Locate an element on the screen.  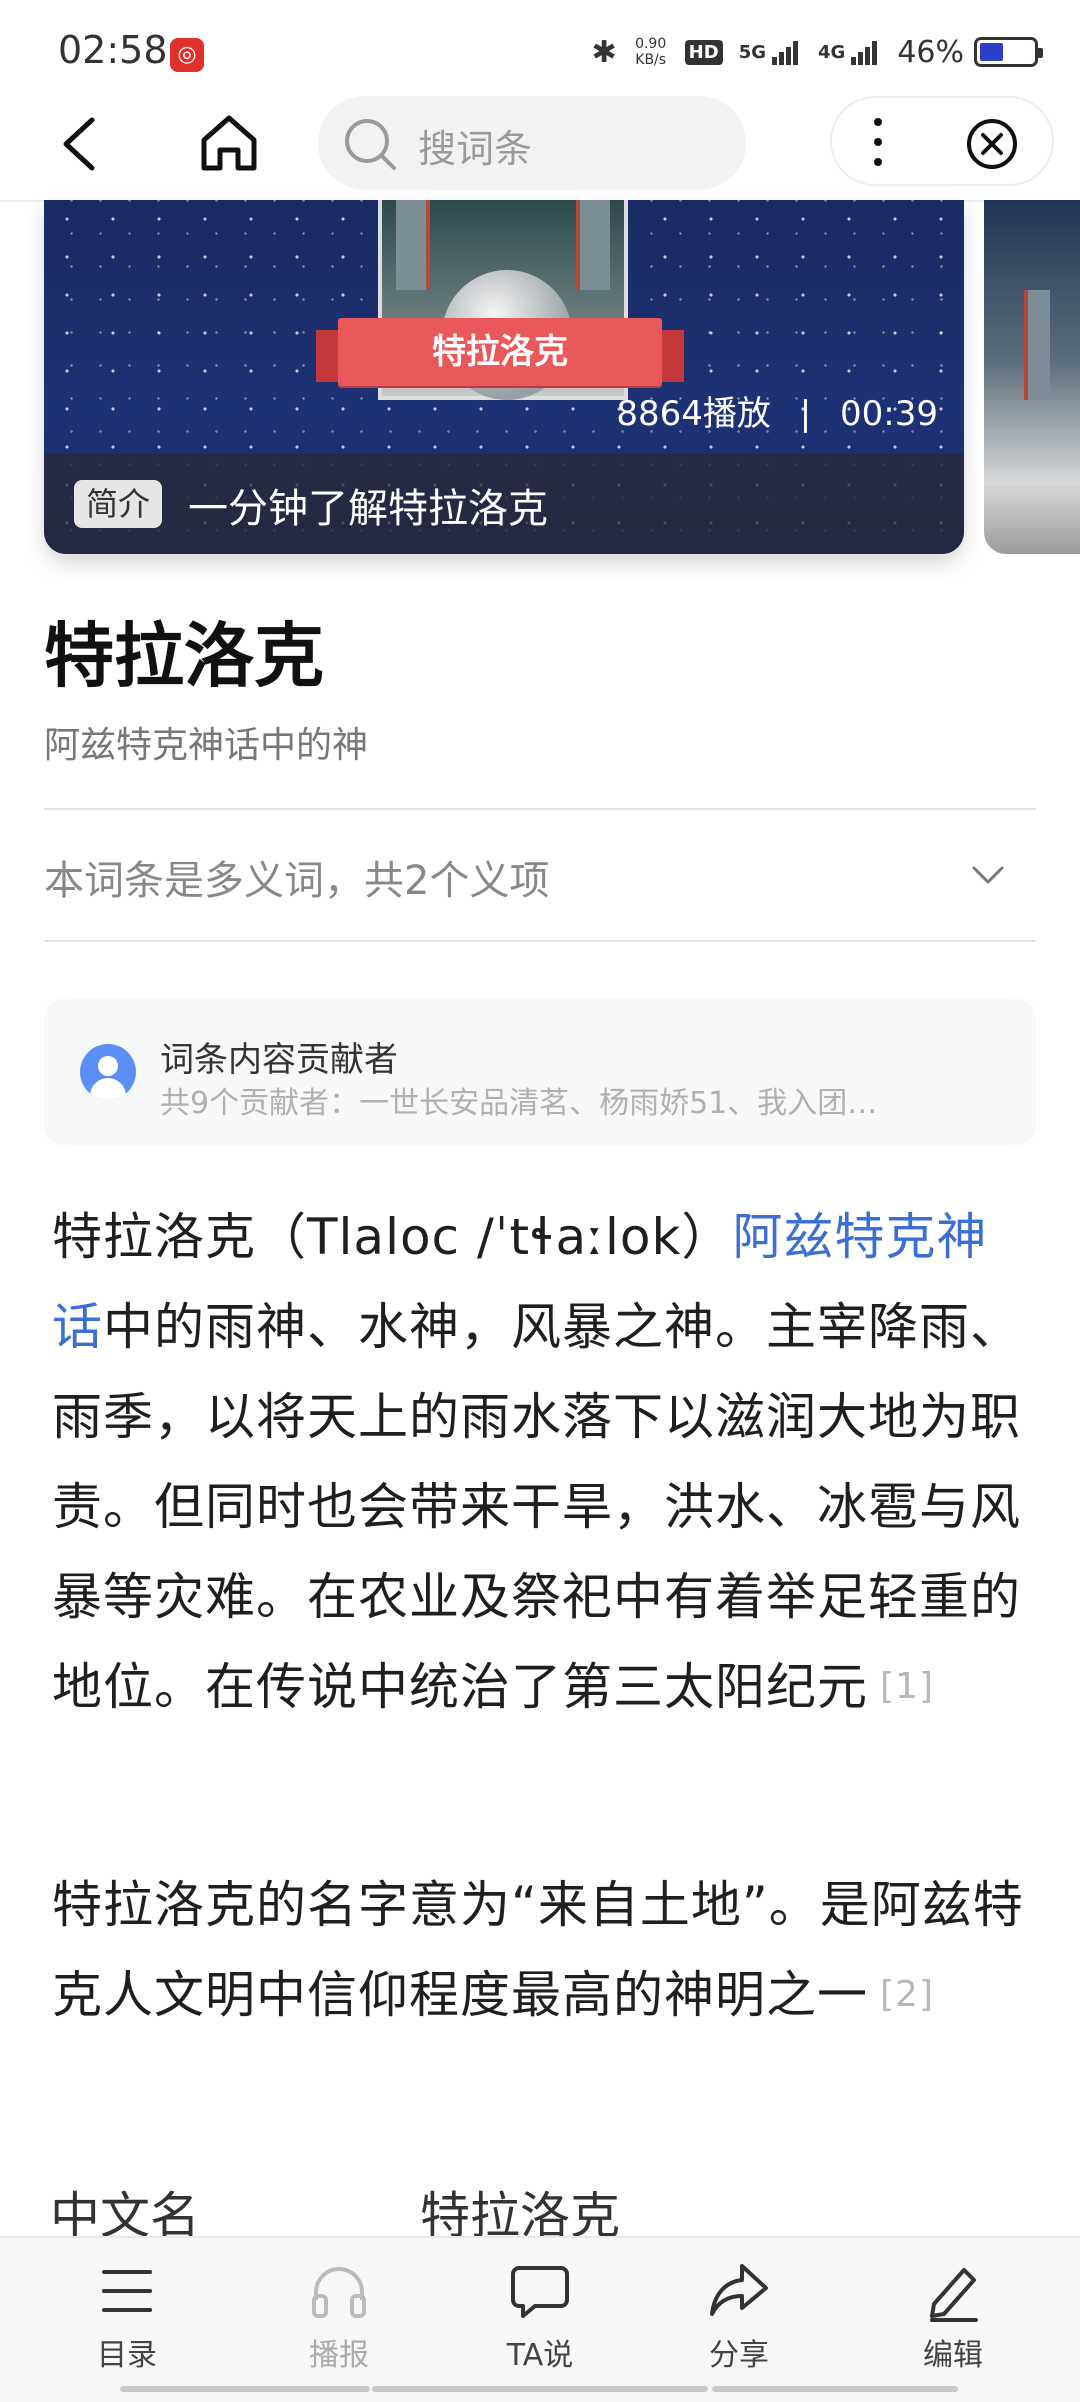
video-stats: 8864播放 | 00:39 is located at coordinates (777, 410).